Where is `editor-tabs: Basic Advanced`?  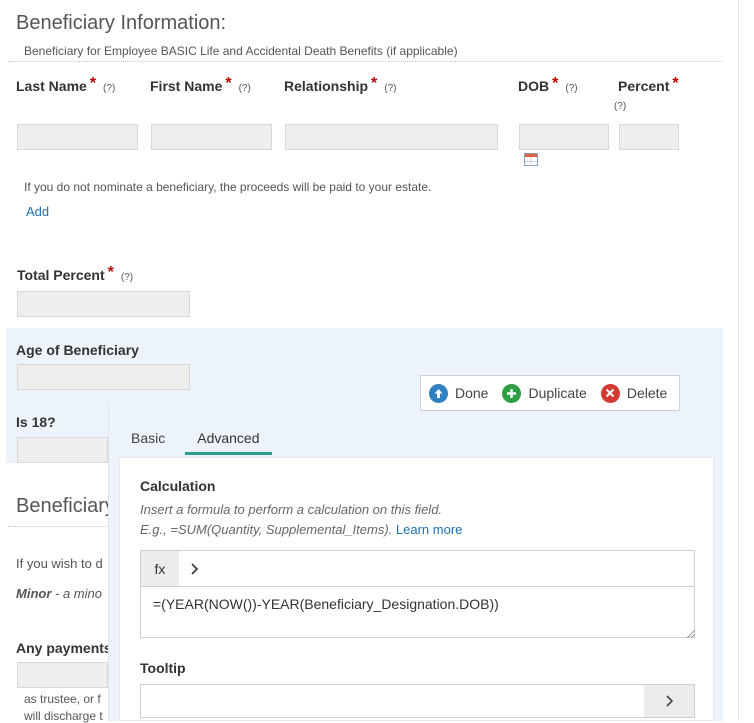 editor-tabs: Basic Advanced is located at coordinates (212, 442).